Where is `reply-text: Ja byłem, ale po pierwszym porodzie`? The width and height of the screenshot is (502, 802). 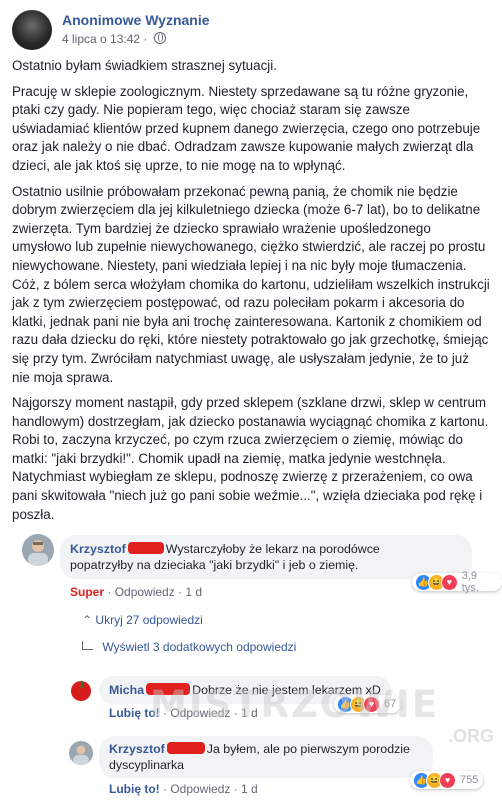 reply-text: Ja byłem, ale po pierwszym porodzie is located at coordinates (308, 749).